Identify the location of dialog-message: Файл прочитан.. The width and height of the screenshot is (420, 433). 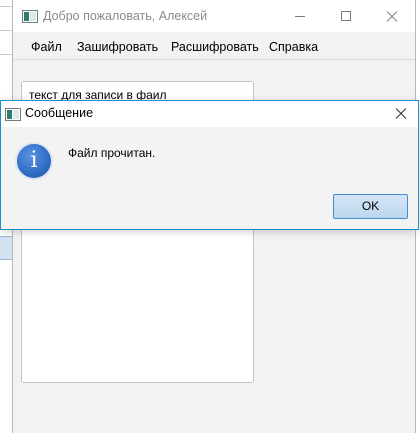
(112, 153).